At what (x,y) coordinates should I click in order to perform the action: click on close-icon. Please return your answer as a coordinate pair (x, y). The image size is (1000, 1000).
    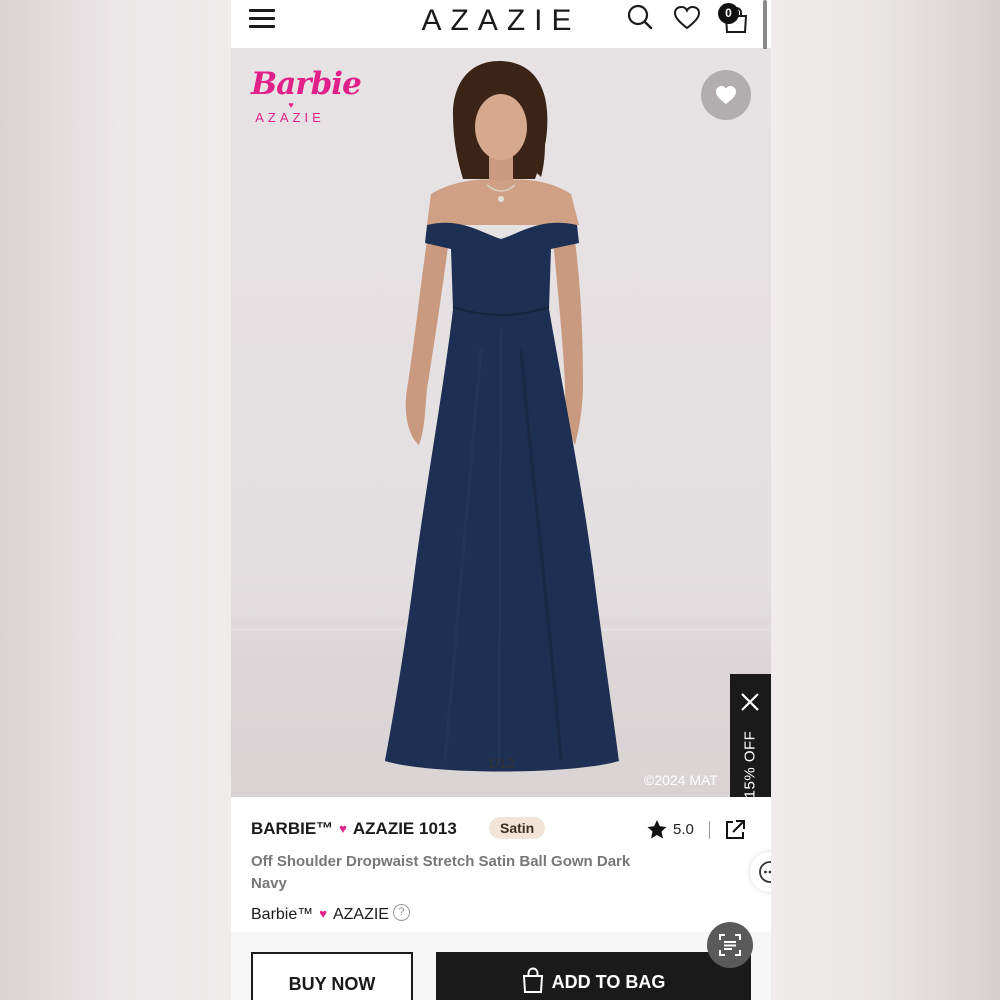
    Looking at the image, I should click on (750, 702).